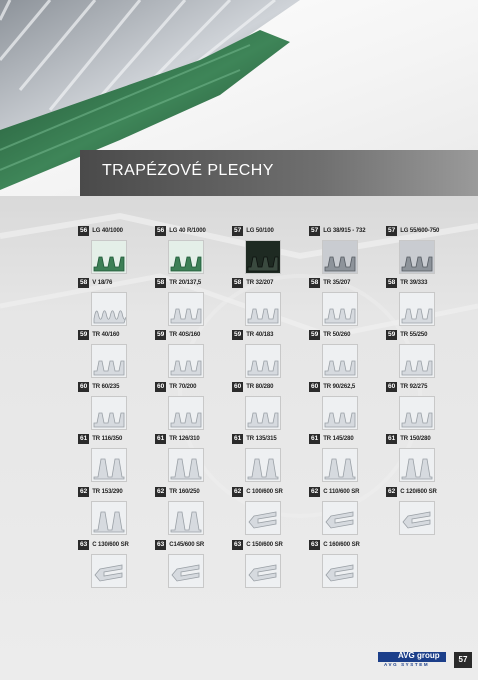 The width and height of the screenshot is (478, 680). What do you see at coordinates (188, 170) in the screenshot?
I see `page-title: TRAPÉZOVÉ PLECHY` at bounding box center [188, 170].